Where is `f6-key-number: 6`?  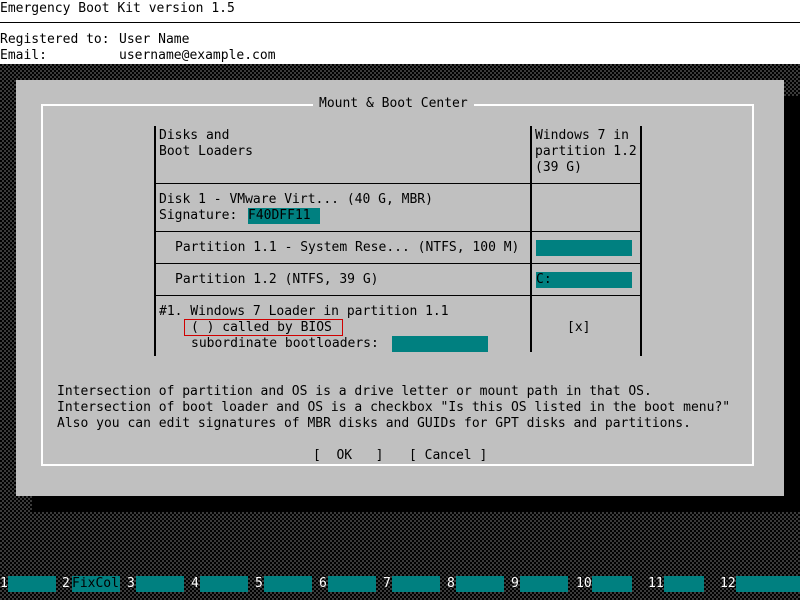 f6-key-number: 6 is located at coordinates (323, 583).